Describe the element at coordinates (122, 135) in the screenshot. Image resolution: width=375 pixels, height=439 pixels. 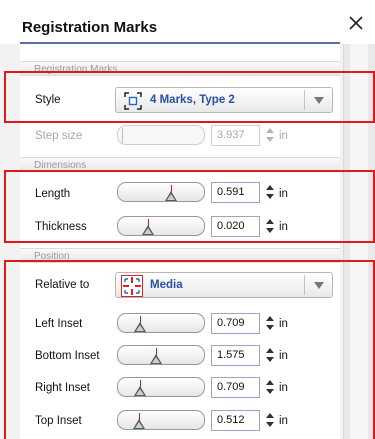
I see `slider-marker` at that location.